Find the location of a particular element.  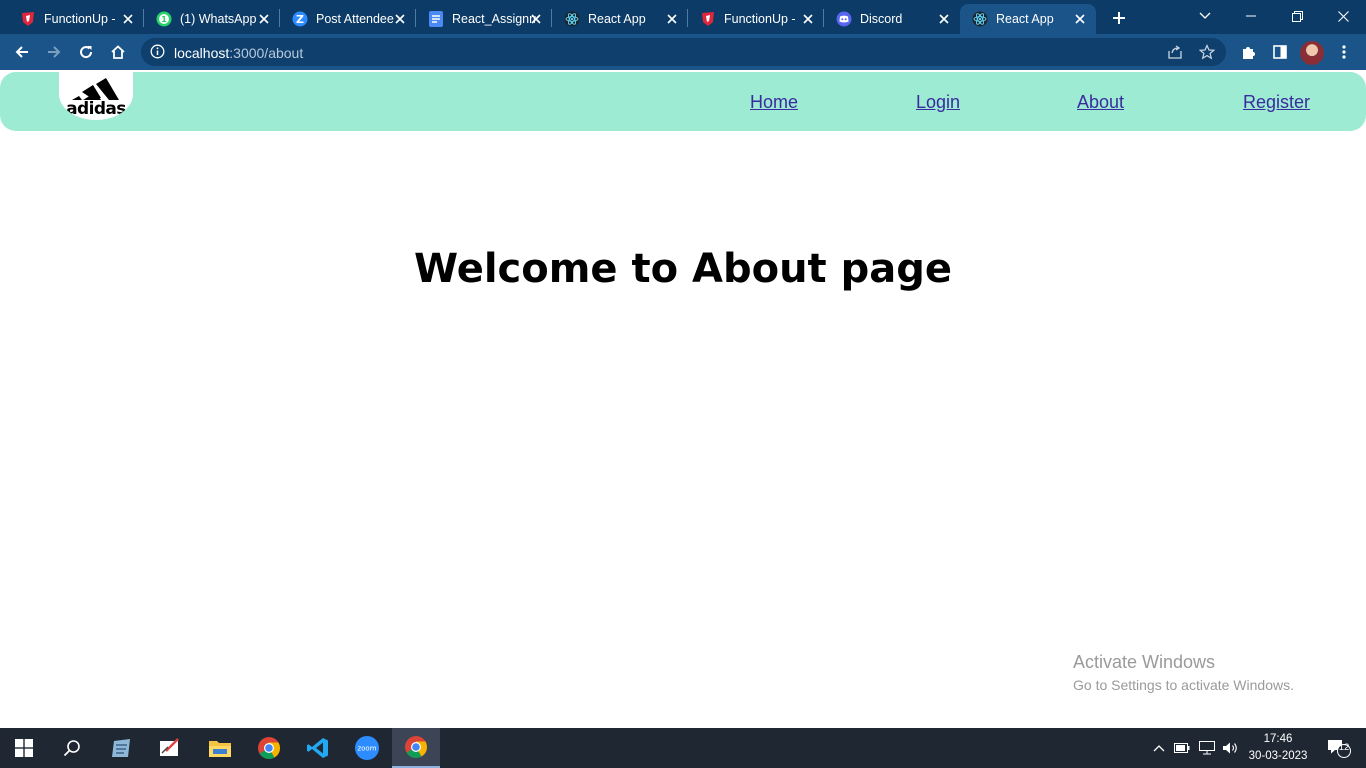

new-tab-button is located at coordinates (1119, 18).